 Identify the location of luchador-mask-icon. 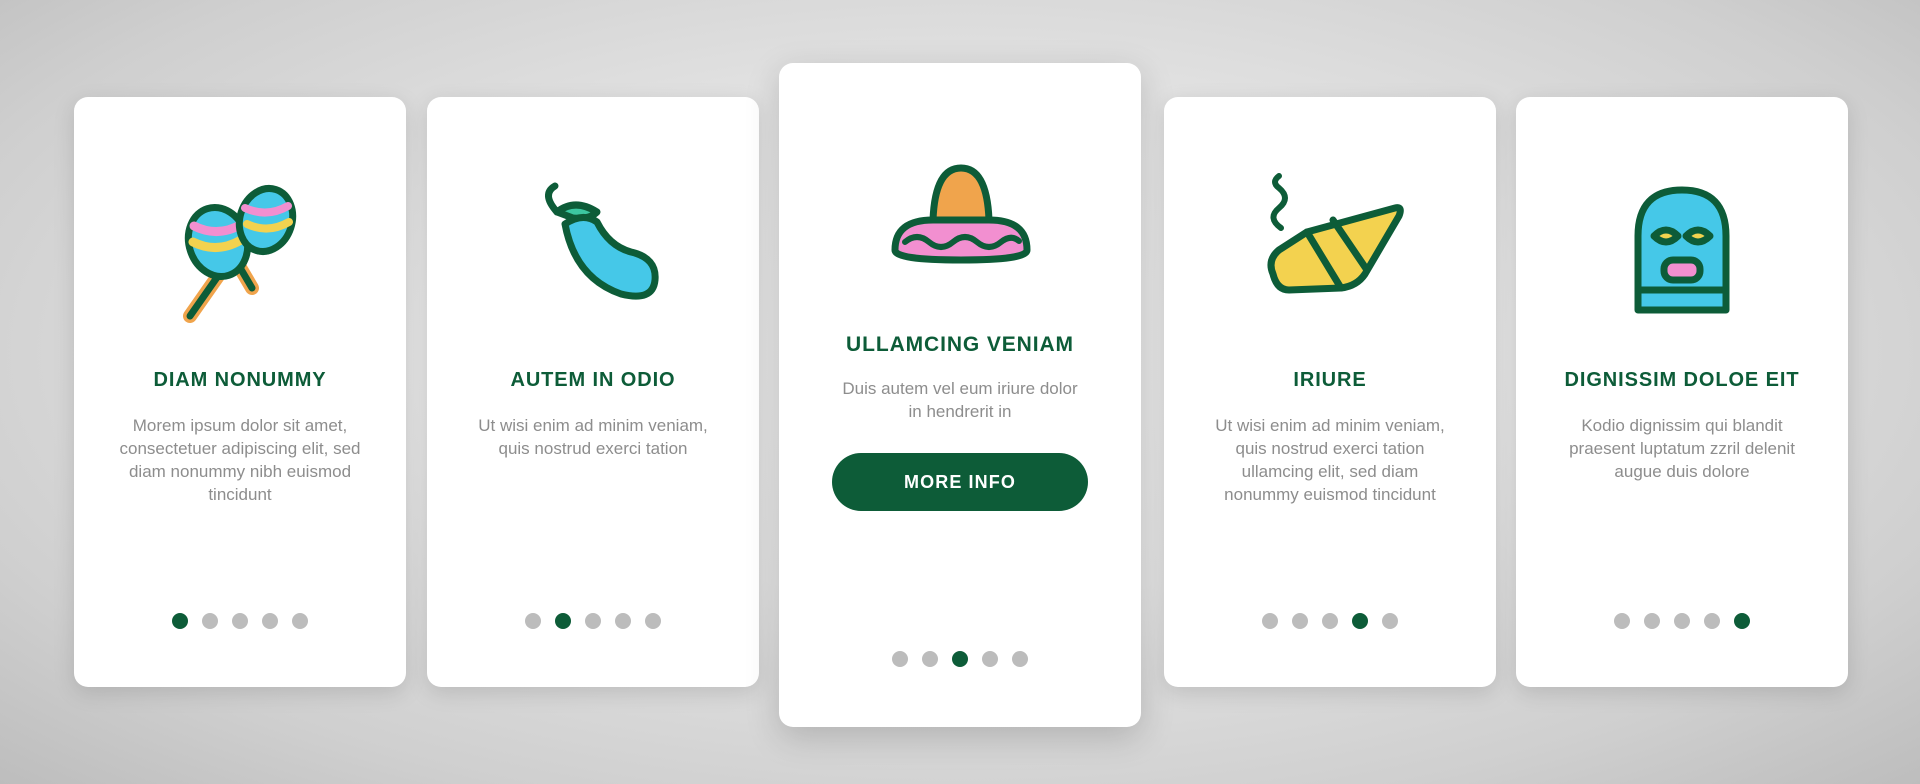
(1682, 248).